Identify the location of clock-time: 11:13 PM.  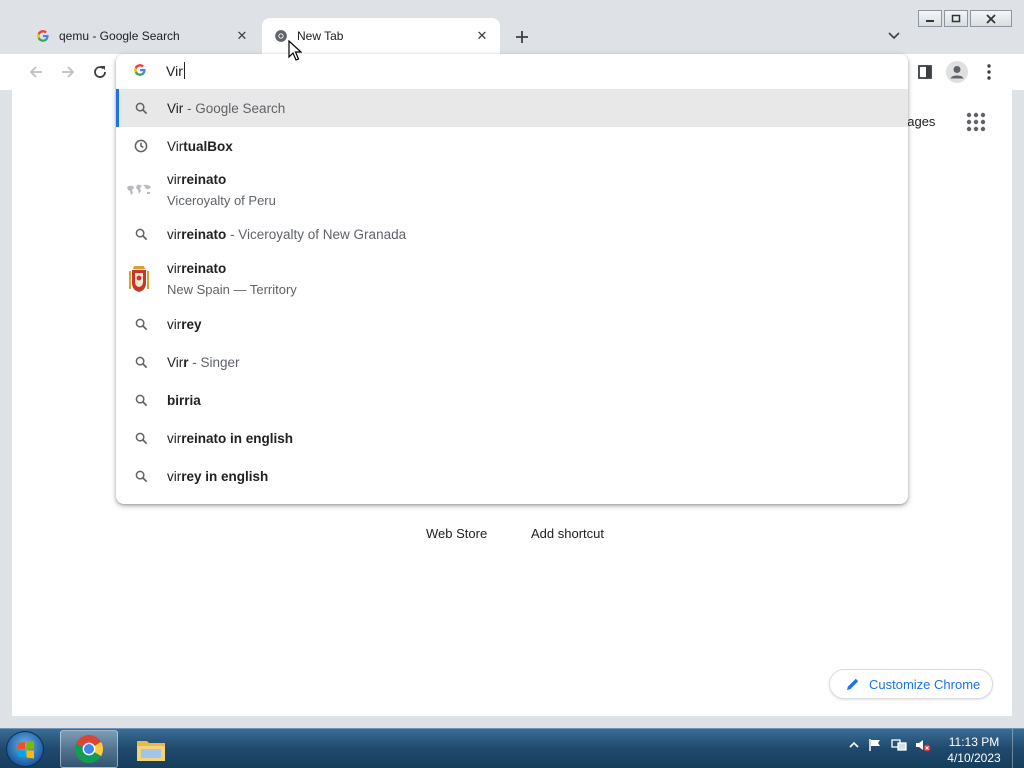
(974, 742).